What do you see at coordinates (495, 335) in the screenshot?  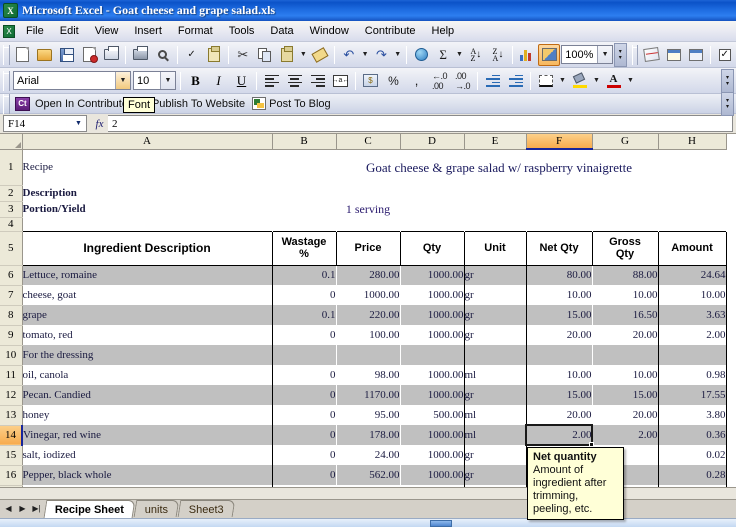 I see `cell-unit-r9: gr` at bounding box center [495, 335].